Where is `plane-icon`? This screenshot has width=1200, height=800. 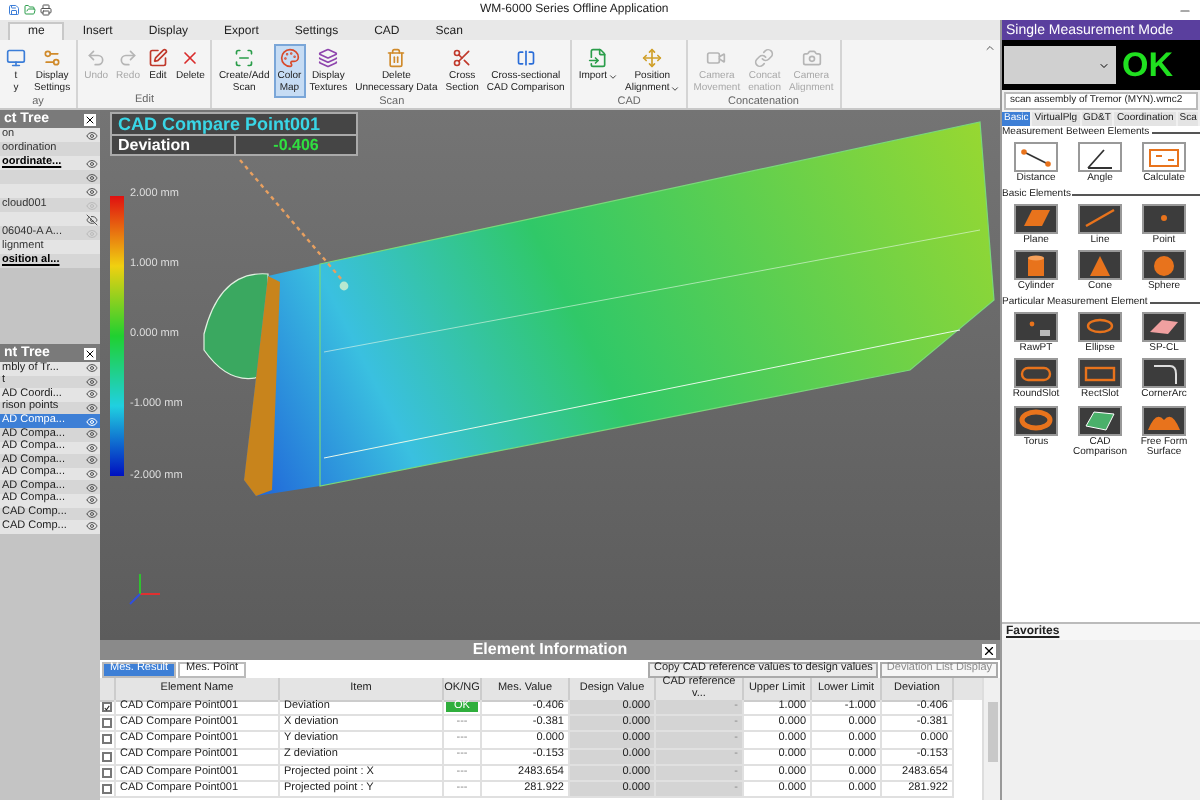
plane-icon is located at coordinates (1036, 218).